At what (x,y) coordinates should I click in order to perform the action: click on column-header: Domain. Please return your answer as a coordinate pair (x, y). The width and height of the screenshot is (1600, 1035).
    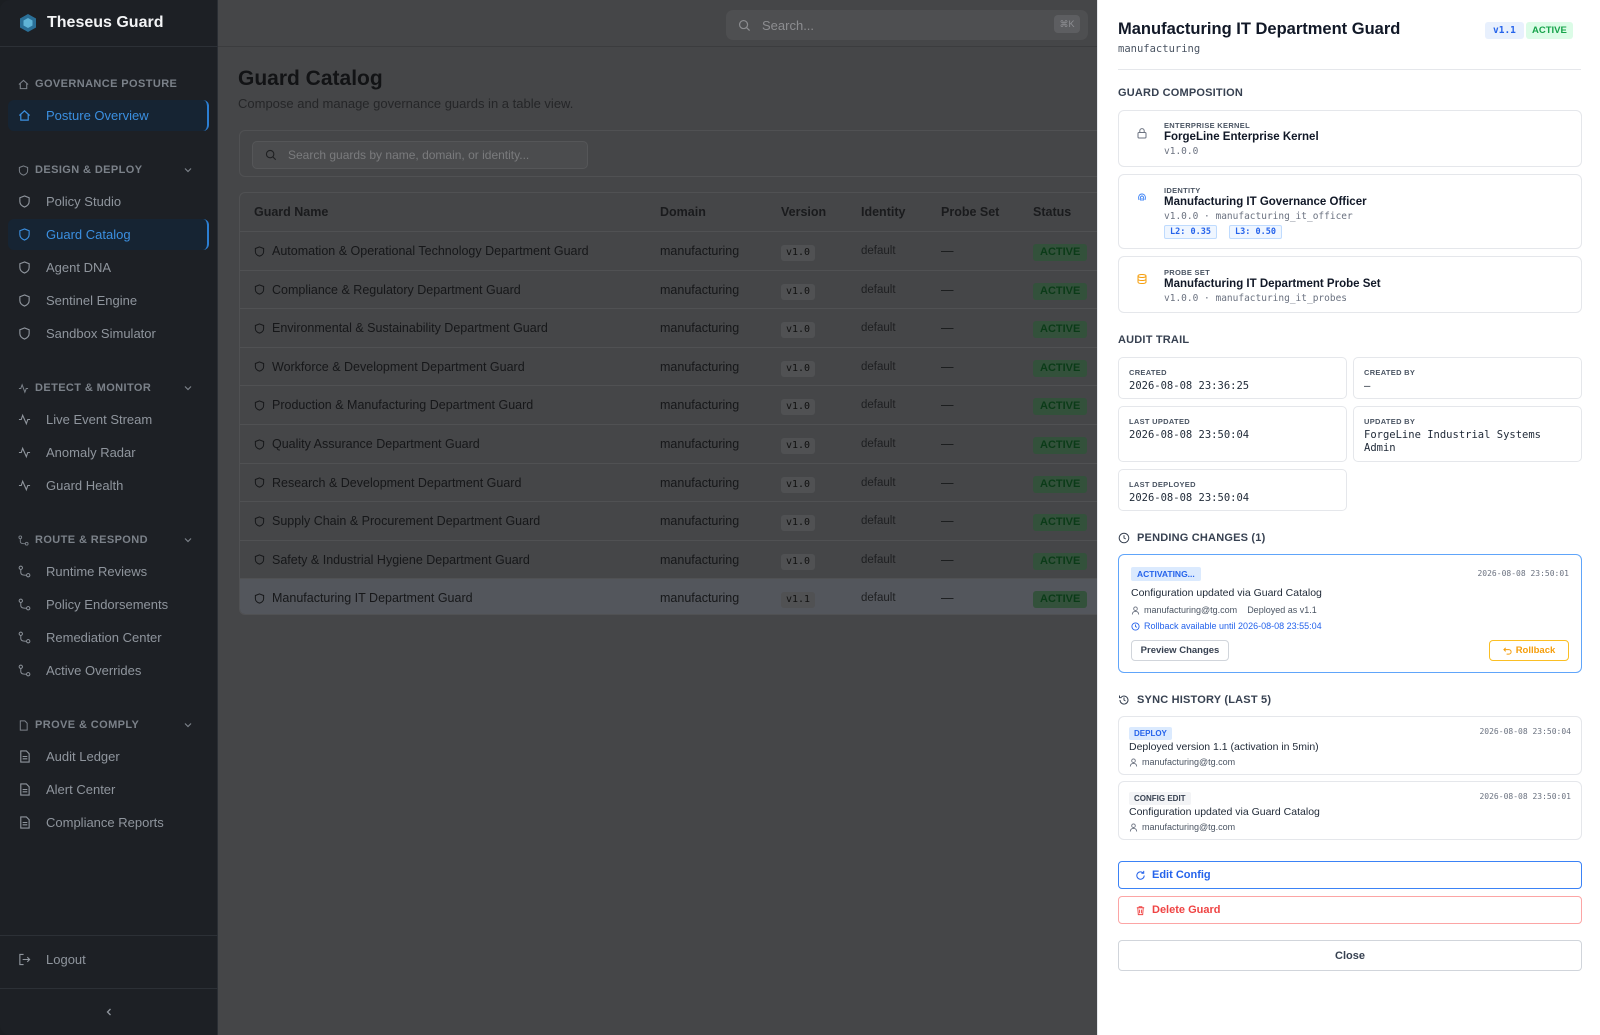
    Looking at the image, I should click on (683, 212).